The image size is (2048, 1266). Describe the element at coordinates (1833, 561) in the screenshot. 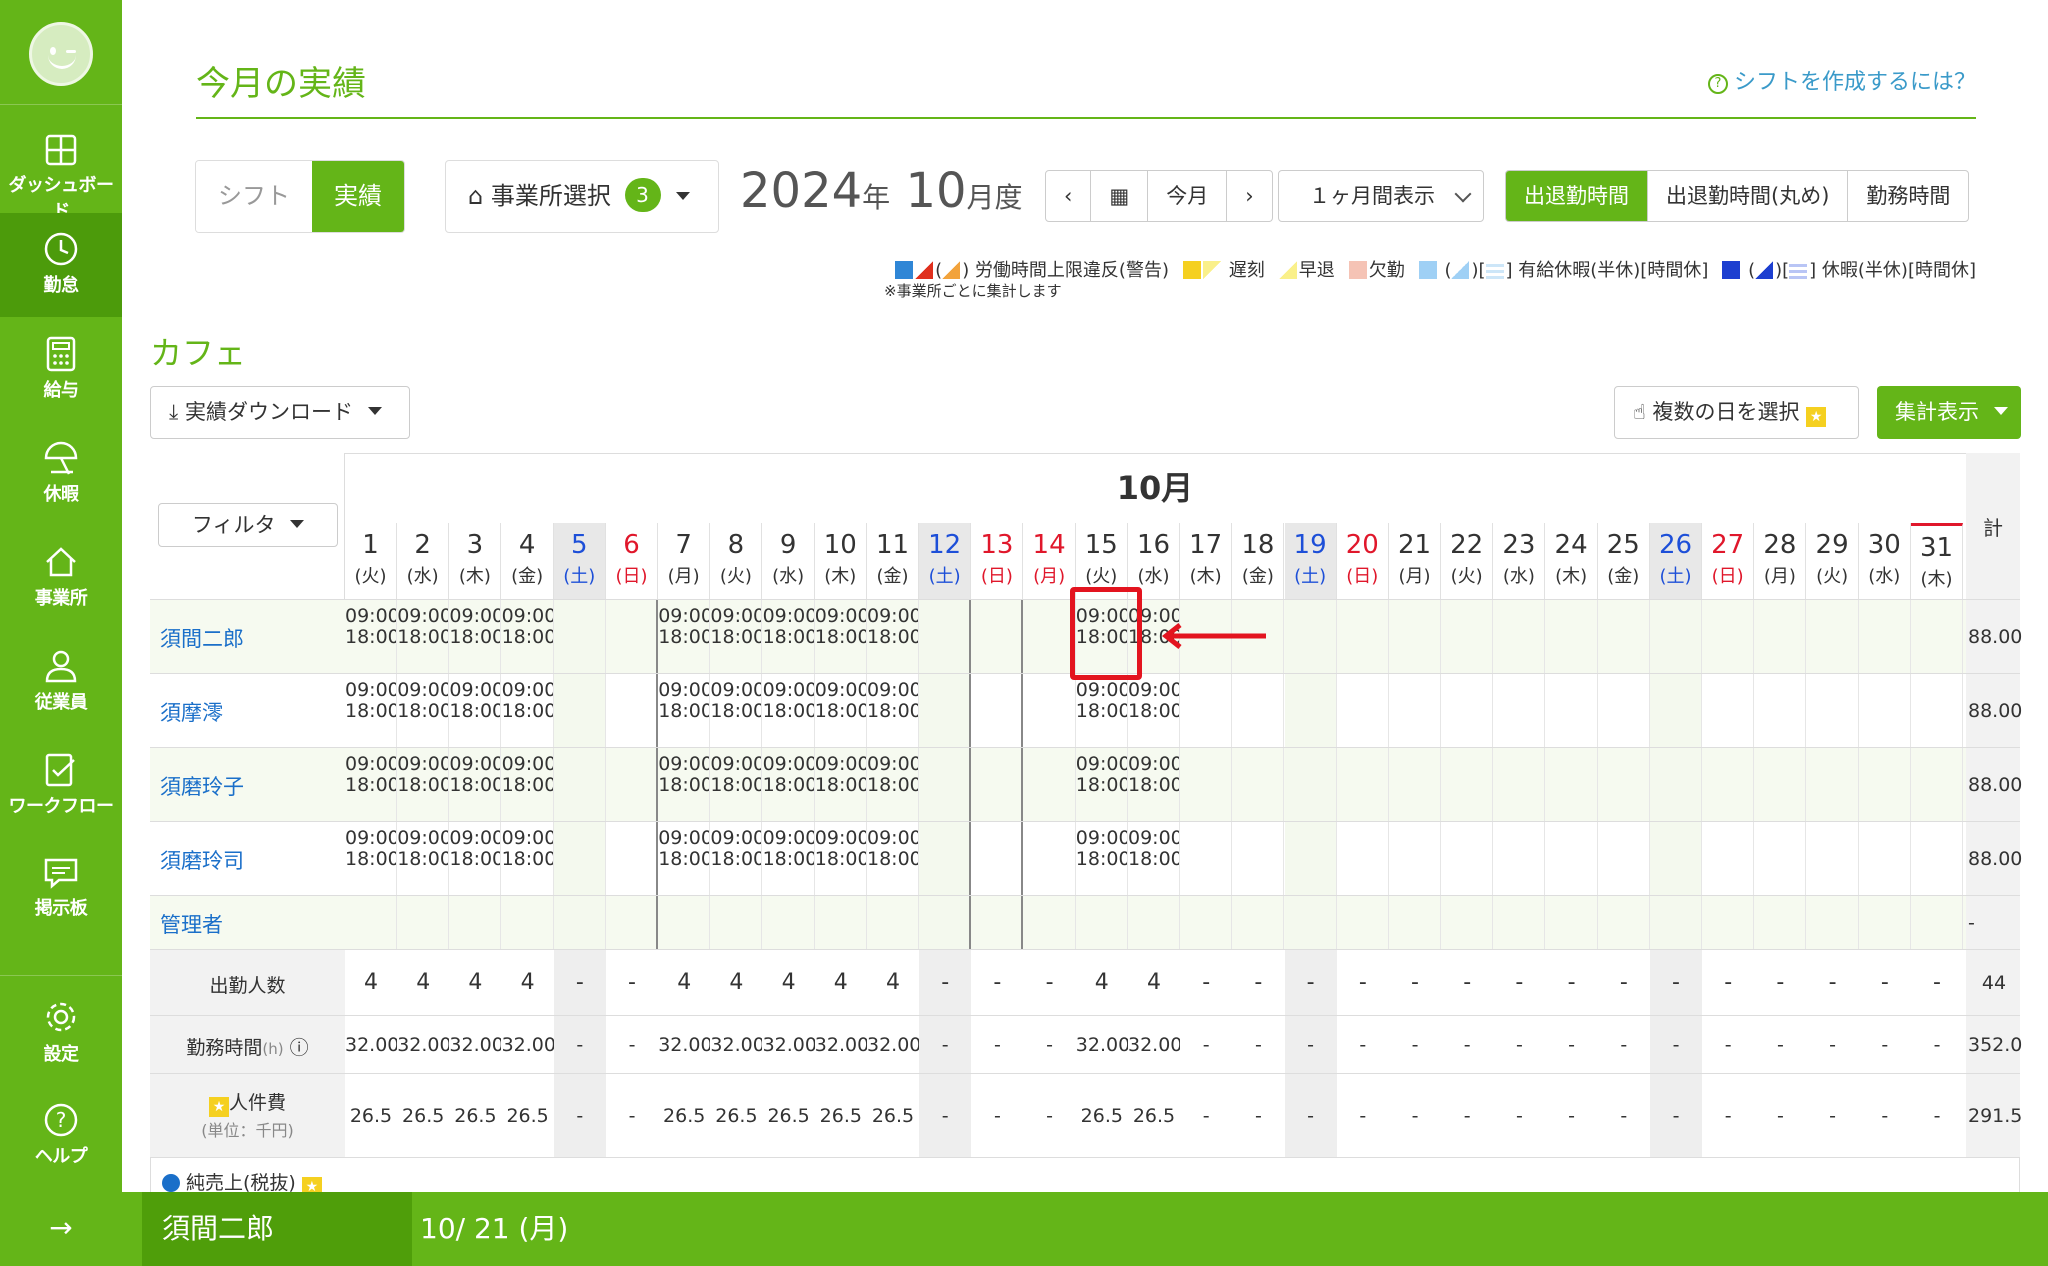

I see `day-header-29: 29 (火)` at that location.